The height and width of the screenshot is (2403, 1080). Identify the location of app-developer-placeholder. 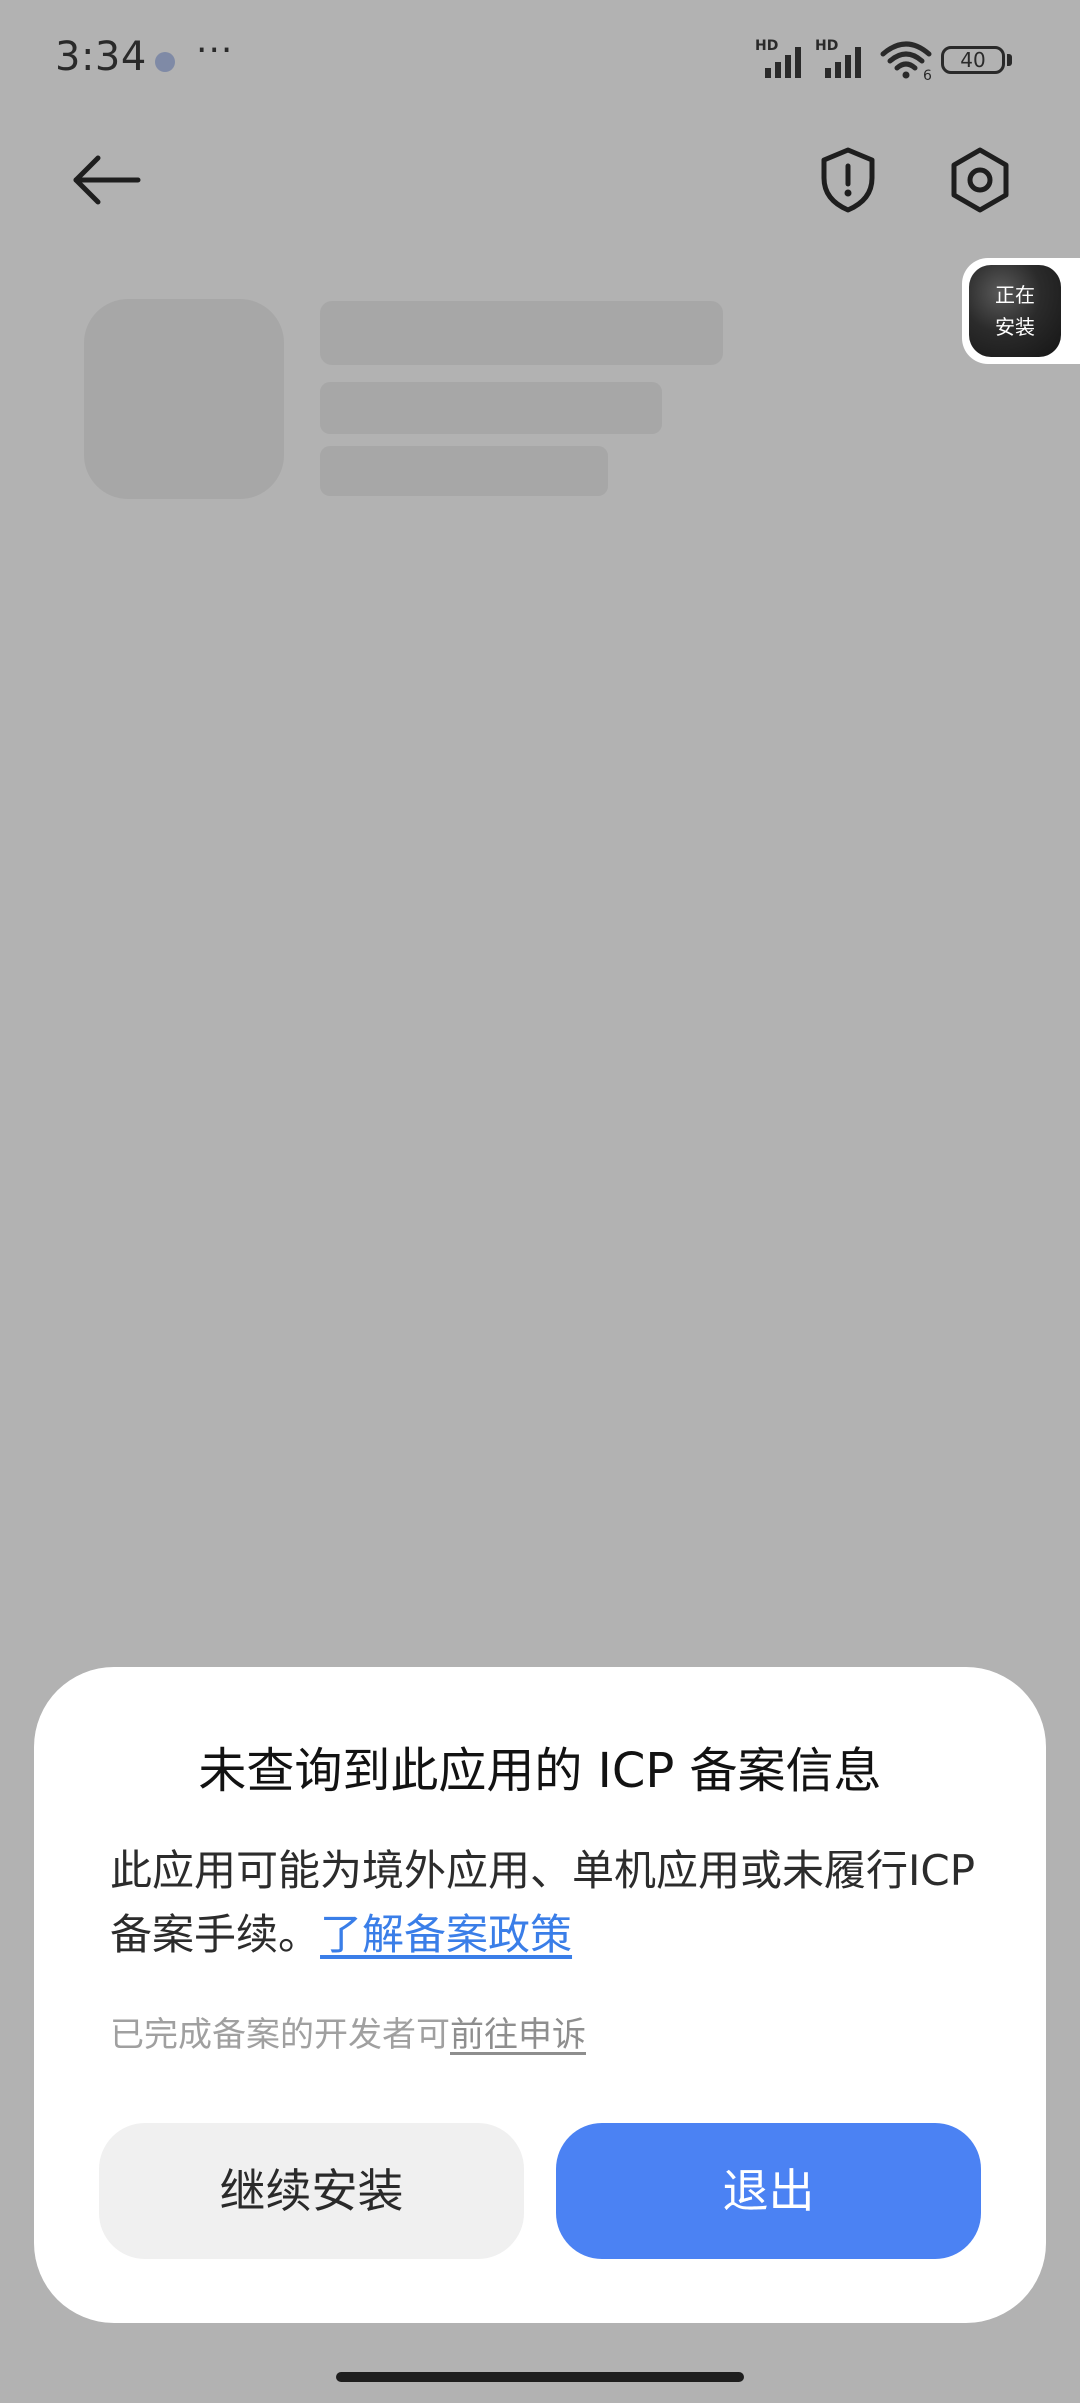
(491, 408).